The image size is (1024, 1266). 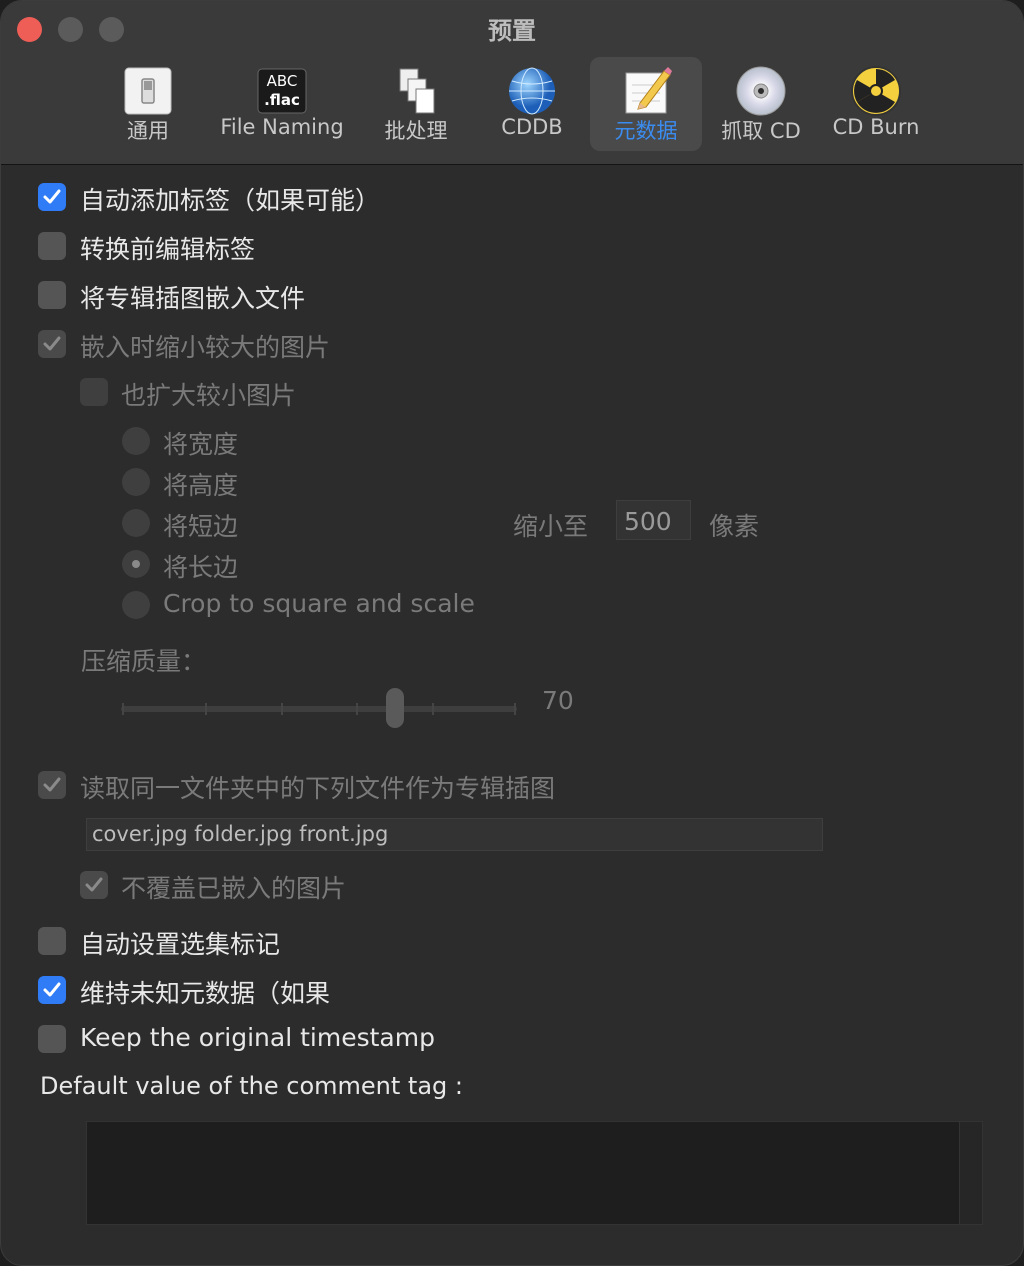 What do you see at coordinates (970, 1173) in the screenshot?
I see `comment-scrollbar` at bounding box center [970, 1173].